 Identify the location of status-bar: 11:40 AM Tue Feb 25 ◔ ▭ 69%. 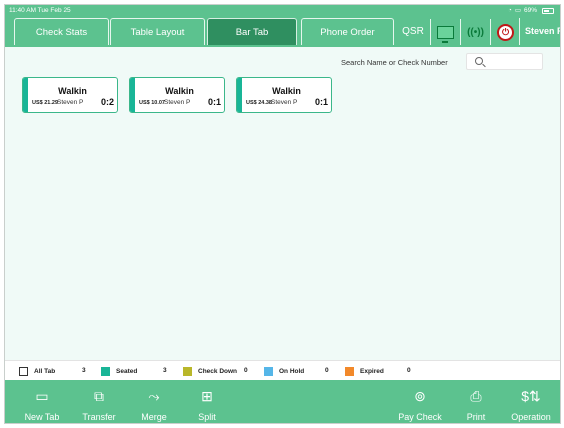
(282, 10).